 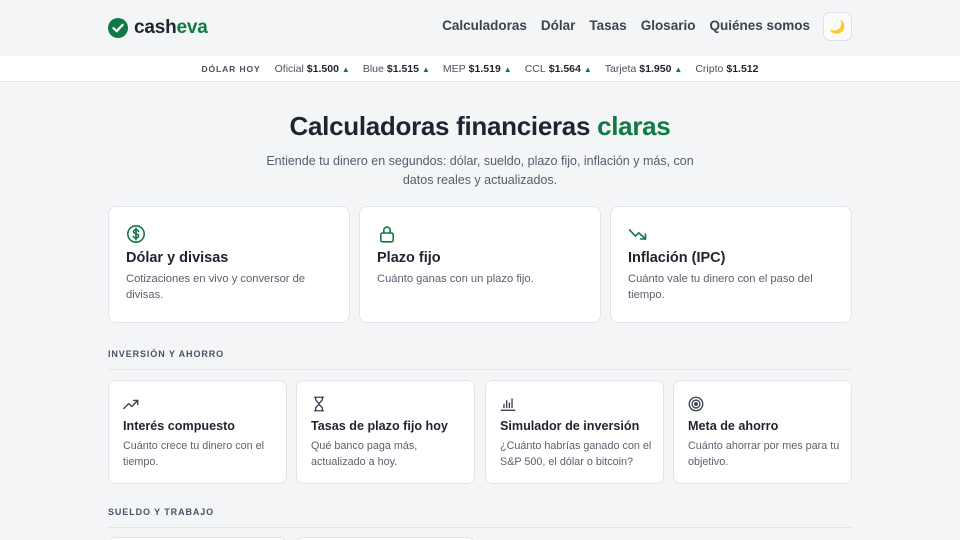 What do you see at coordinates (386, 234) in the screenshot?
I see `lock-icon` at bounding box center [386, 234].